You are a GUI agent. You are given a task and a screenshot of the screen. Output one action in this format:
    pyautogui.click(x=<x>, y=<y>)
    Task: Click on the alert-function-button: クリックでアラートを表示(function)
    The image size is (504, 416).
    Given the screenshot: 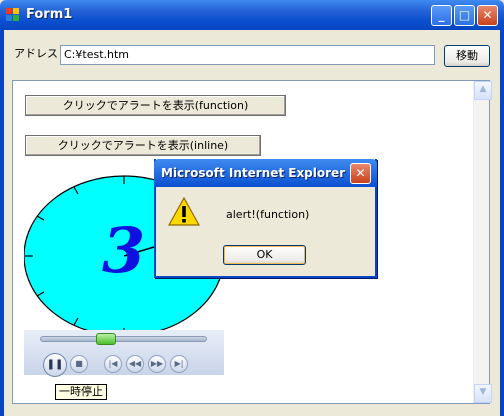 What is the action you would take?
    pyautogui.click(x=155, y=105)
    